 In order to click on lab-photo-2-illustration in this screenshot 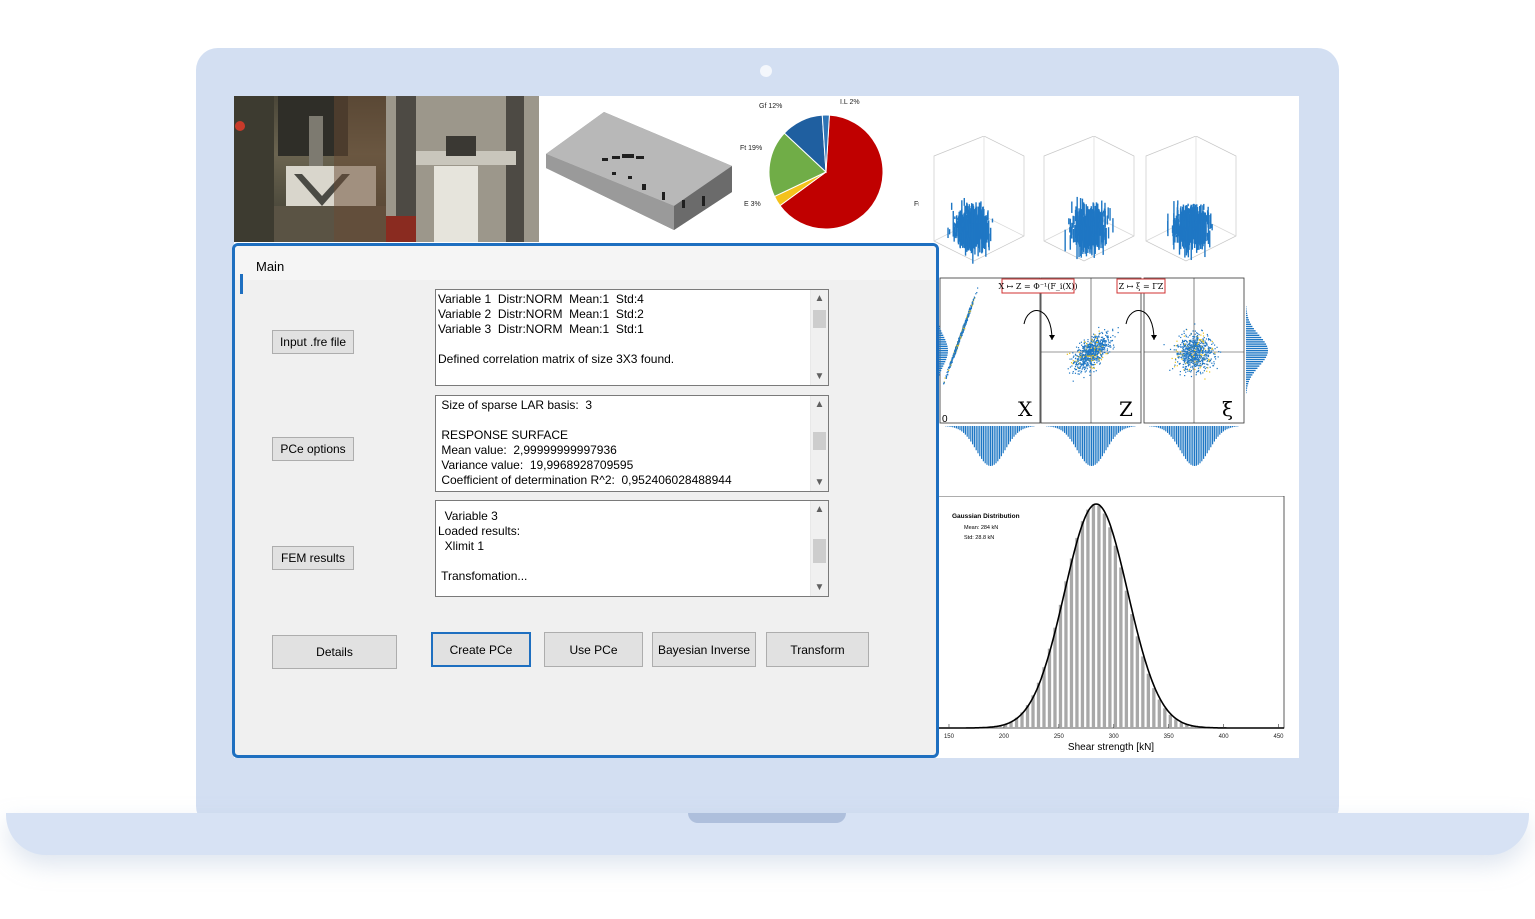, I will do `click(462, 169)`.